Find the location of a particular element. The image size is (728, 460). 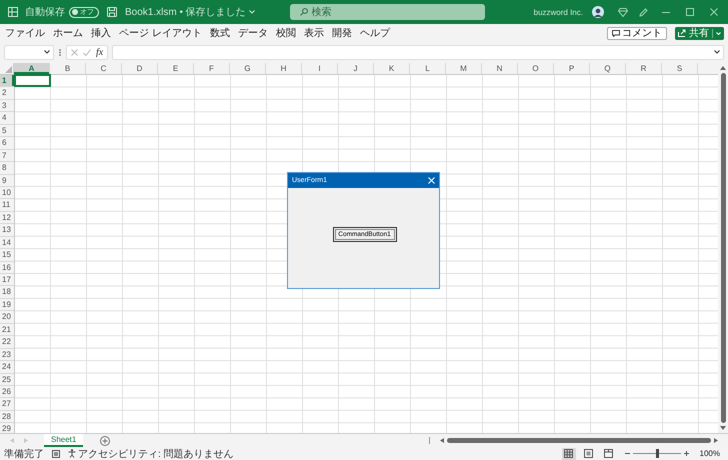

row-header: 6 is located at coordinates (7, 143).